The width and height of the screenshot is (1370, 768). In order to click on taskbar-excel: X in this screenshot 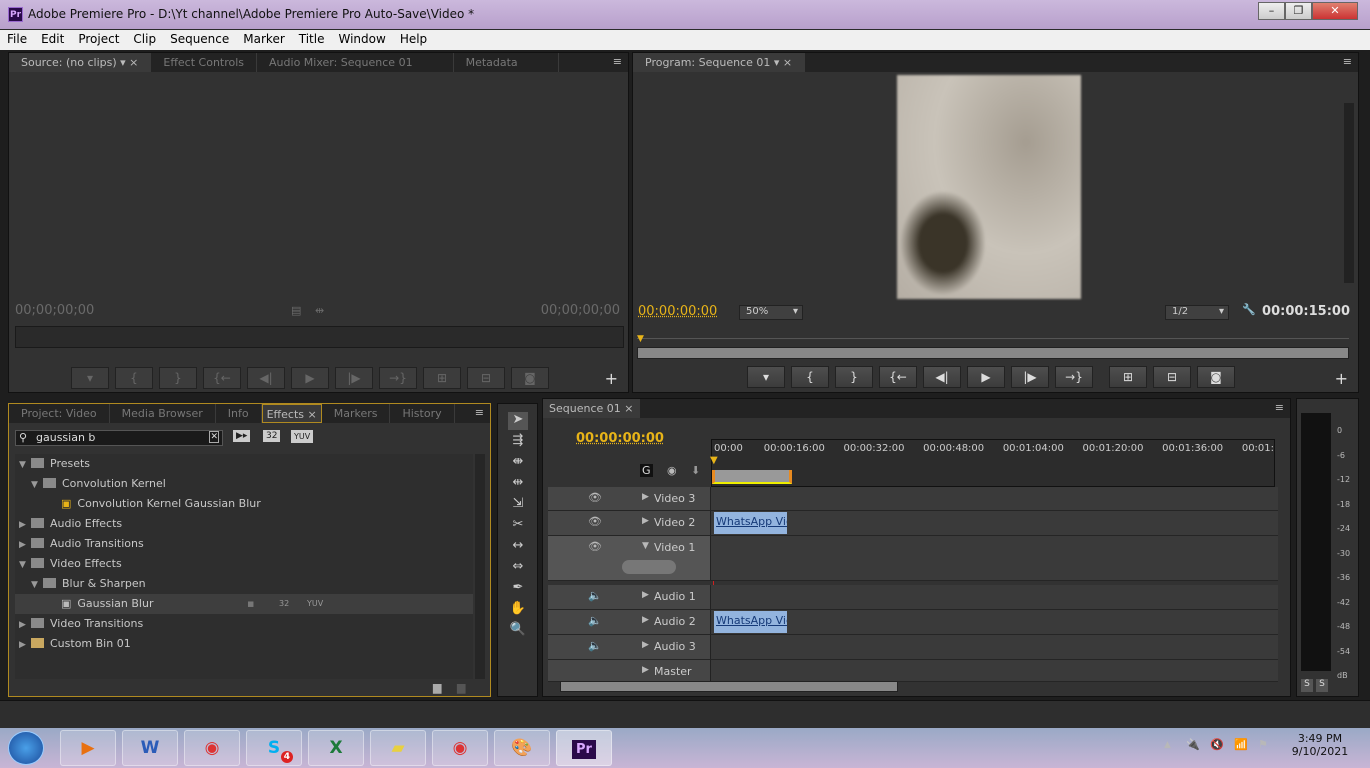, I will do `click(336, 748)`.